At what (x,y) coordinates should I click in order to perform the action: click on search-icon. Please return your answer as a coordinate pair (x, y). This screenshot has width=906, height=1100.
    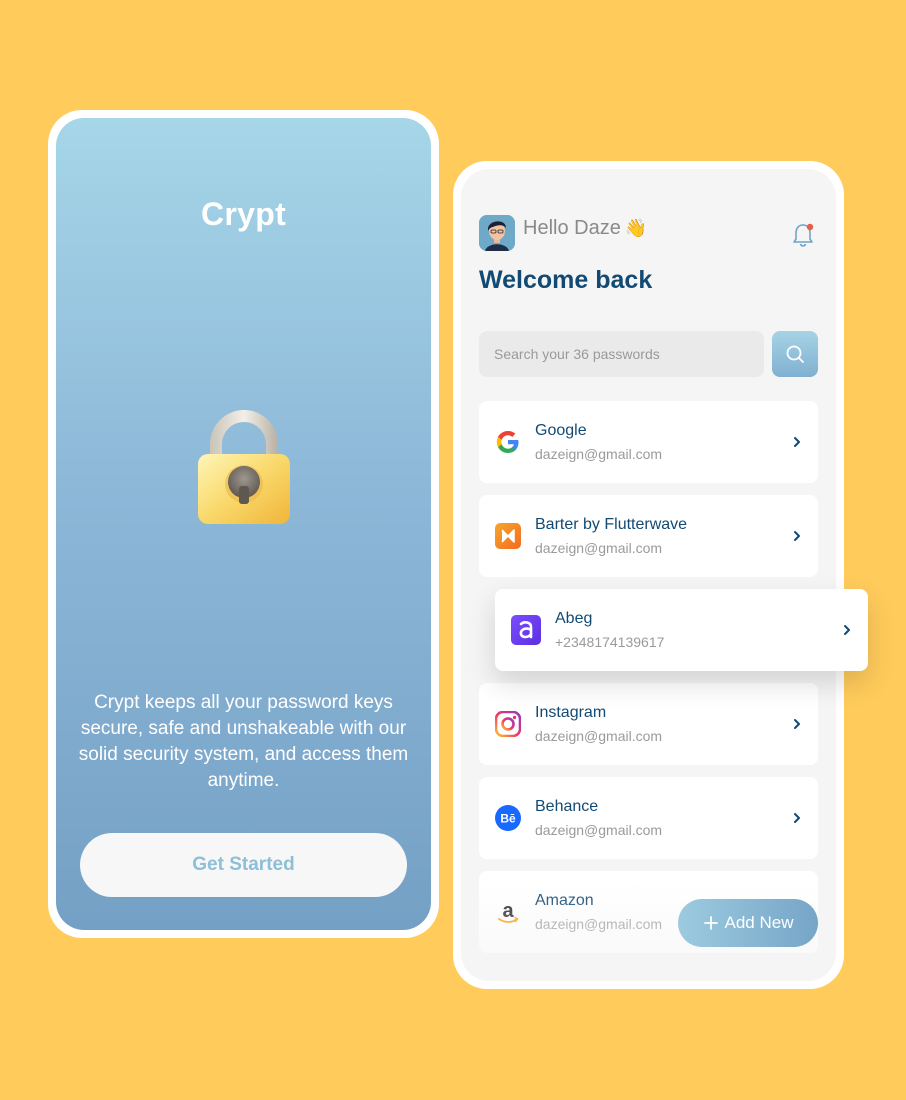
    Looking at the image, I should click on (795, 354).